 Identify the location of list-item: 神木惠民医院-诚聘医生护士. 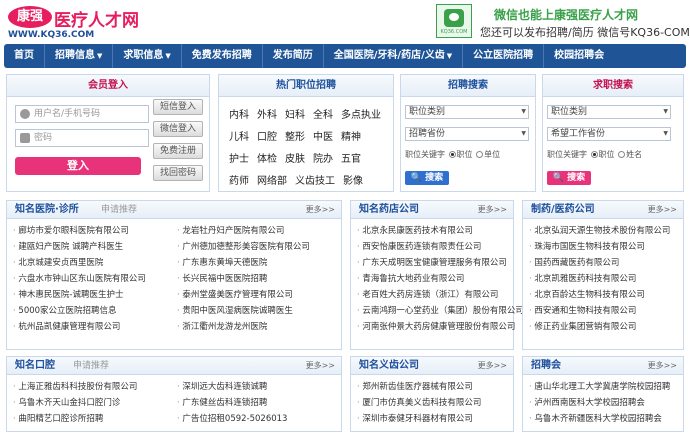
(95, 295).